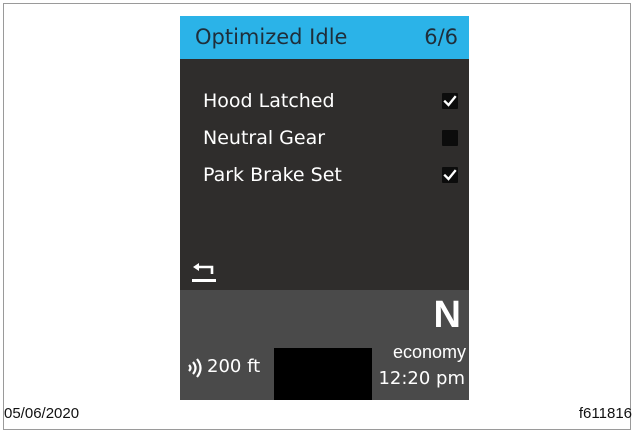 This screenshot has width=636, height=435. Describe the element at coordinates (324, 345) in the screenshot. I see `status-panel: N 200 ft economy 12:20 pm` at that location.